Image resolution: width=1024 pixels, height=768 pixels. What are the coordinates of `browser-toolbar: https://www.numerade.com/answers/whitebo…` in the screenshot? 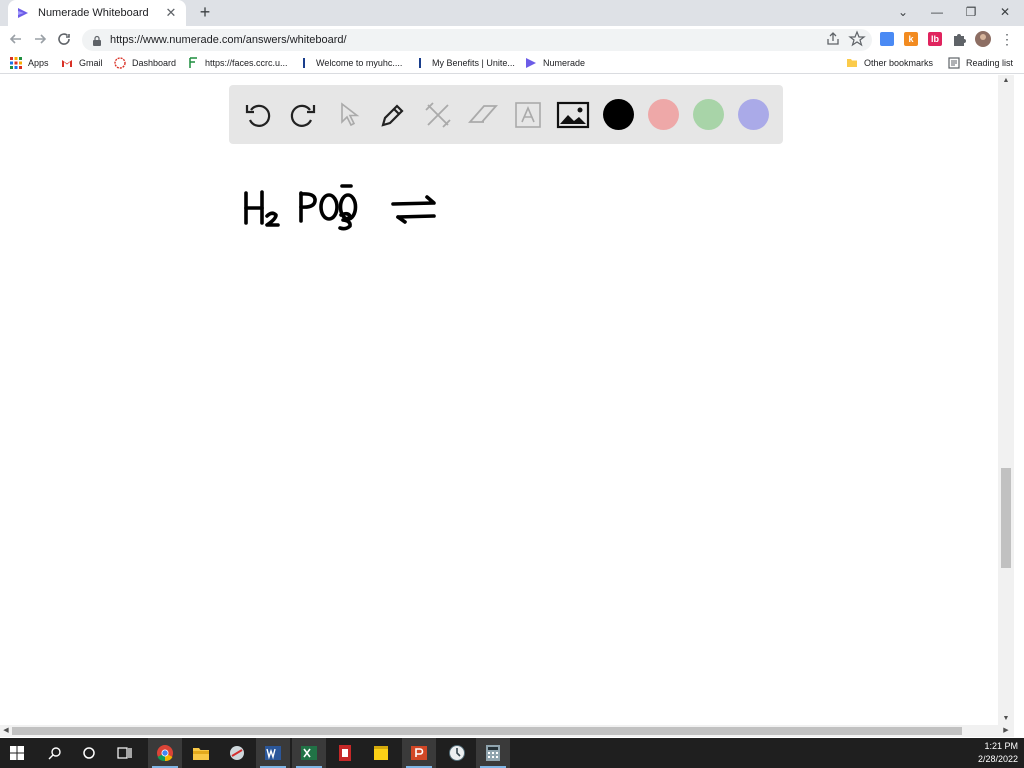 It's located at (512, 39).